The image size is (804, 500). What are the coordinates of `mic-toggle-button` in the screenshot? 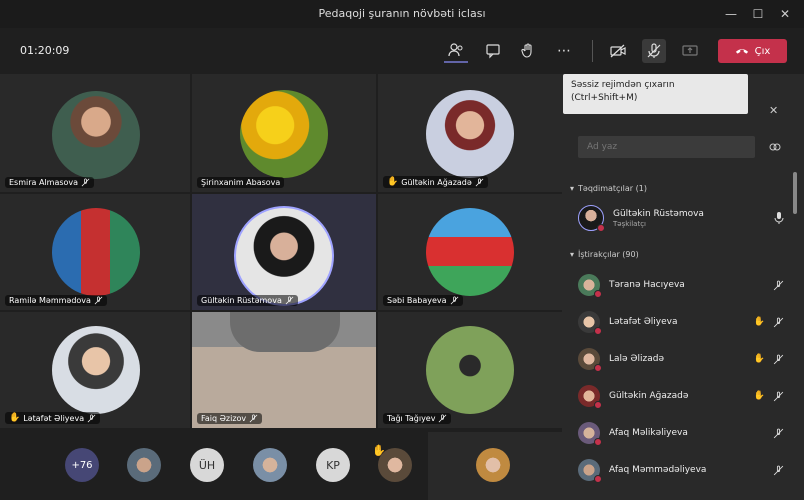 It's located at (654, 51).